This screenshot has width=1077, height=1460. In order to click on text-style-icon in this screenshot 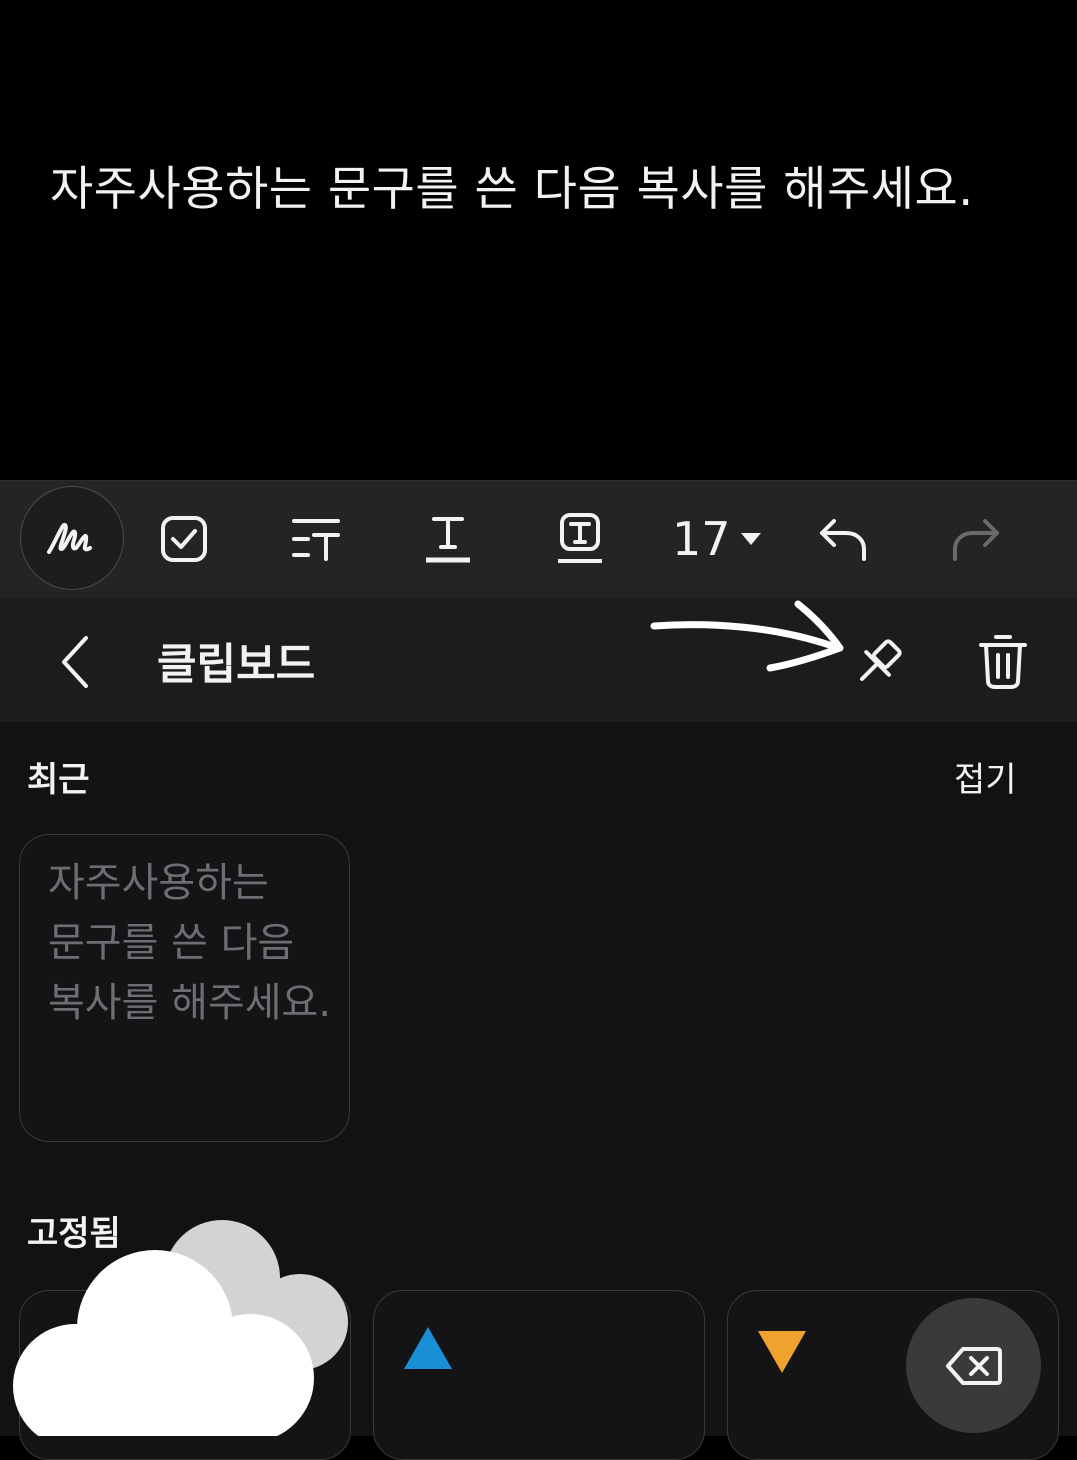, I will do `click(316, 540)`.